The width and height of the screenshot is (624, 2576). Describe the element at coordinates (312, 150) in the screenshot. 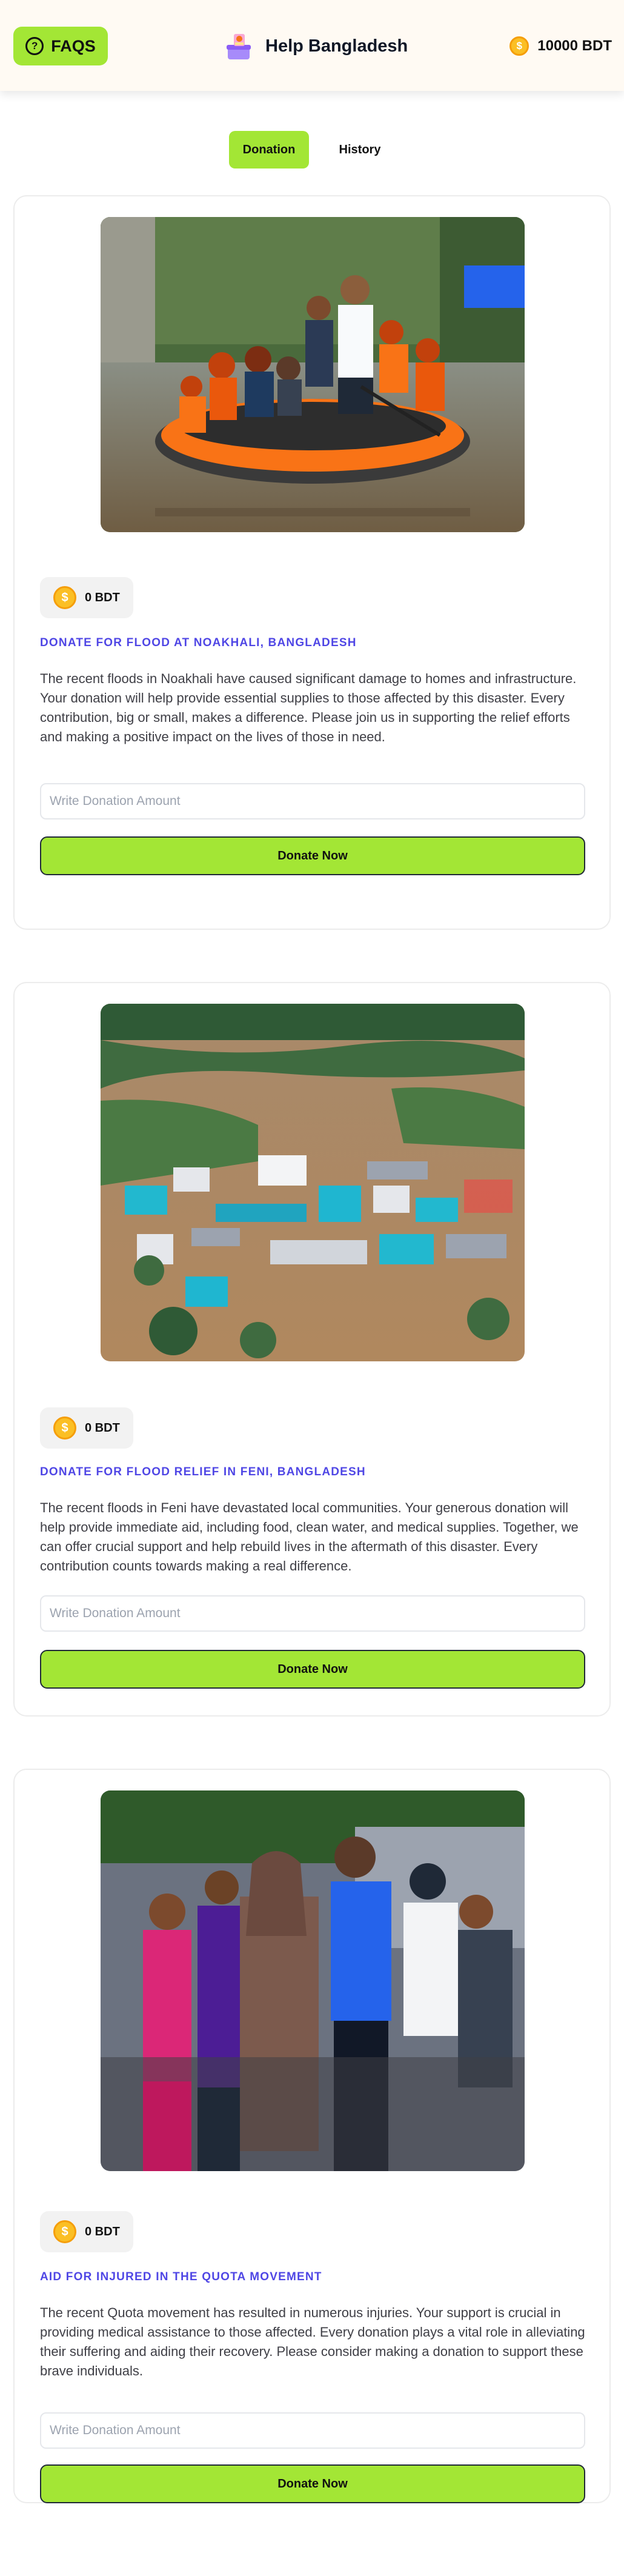

I see `tab-bar: Donation History` at that location.